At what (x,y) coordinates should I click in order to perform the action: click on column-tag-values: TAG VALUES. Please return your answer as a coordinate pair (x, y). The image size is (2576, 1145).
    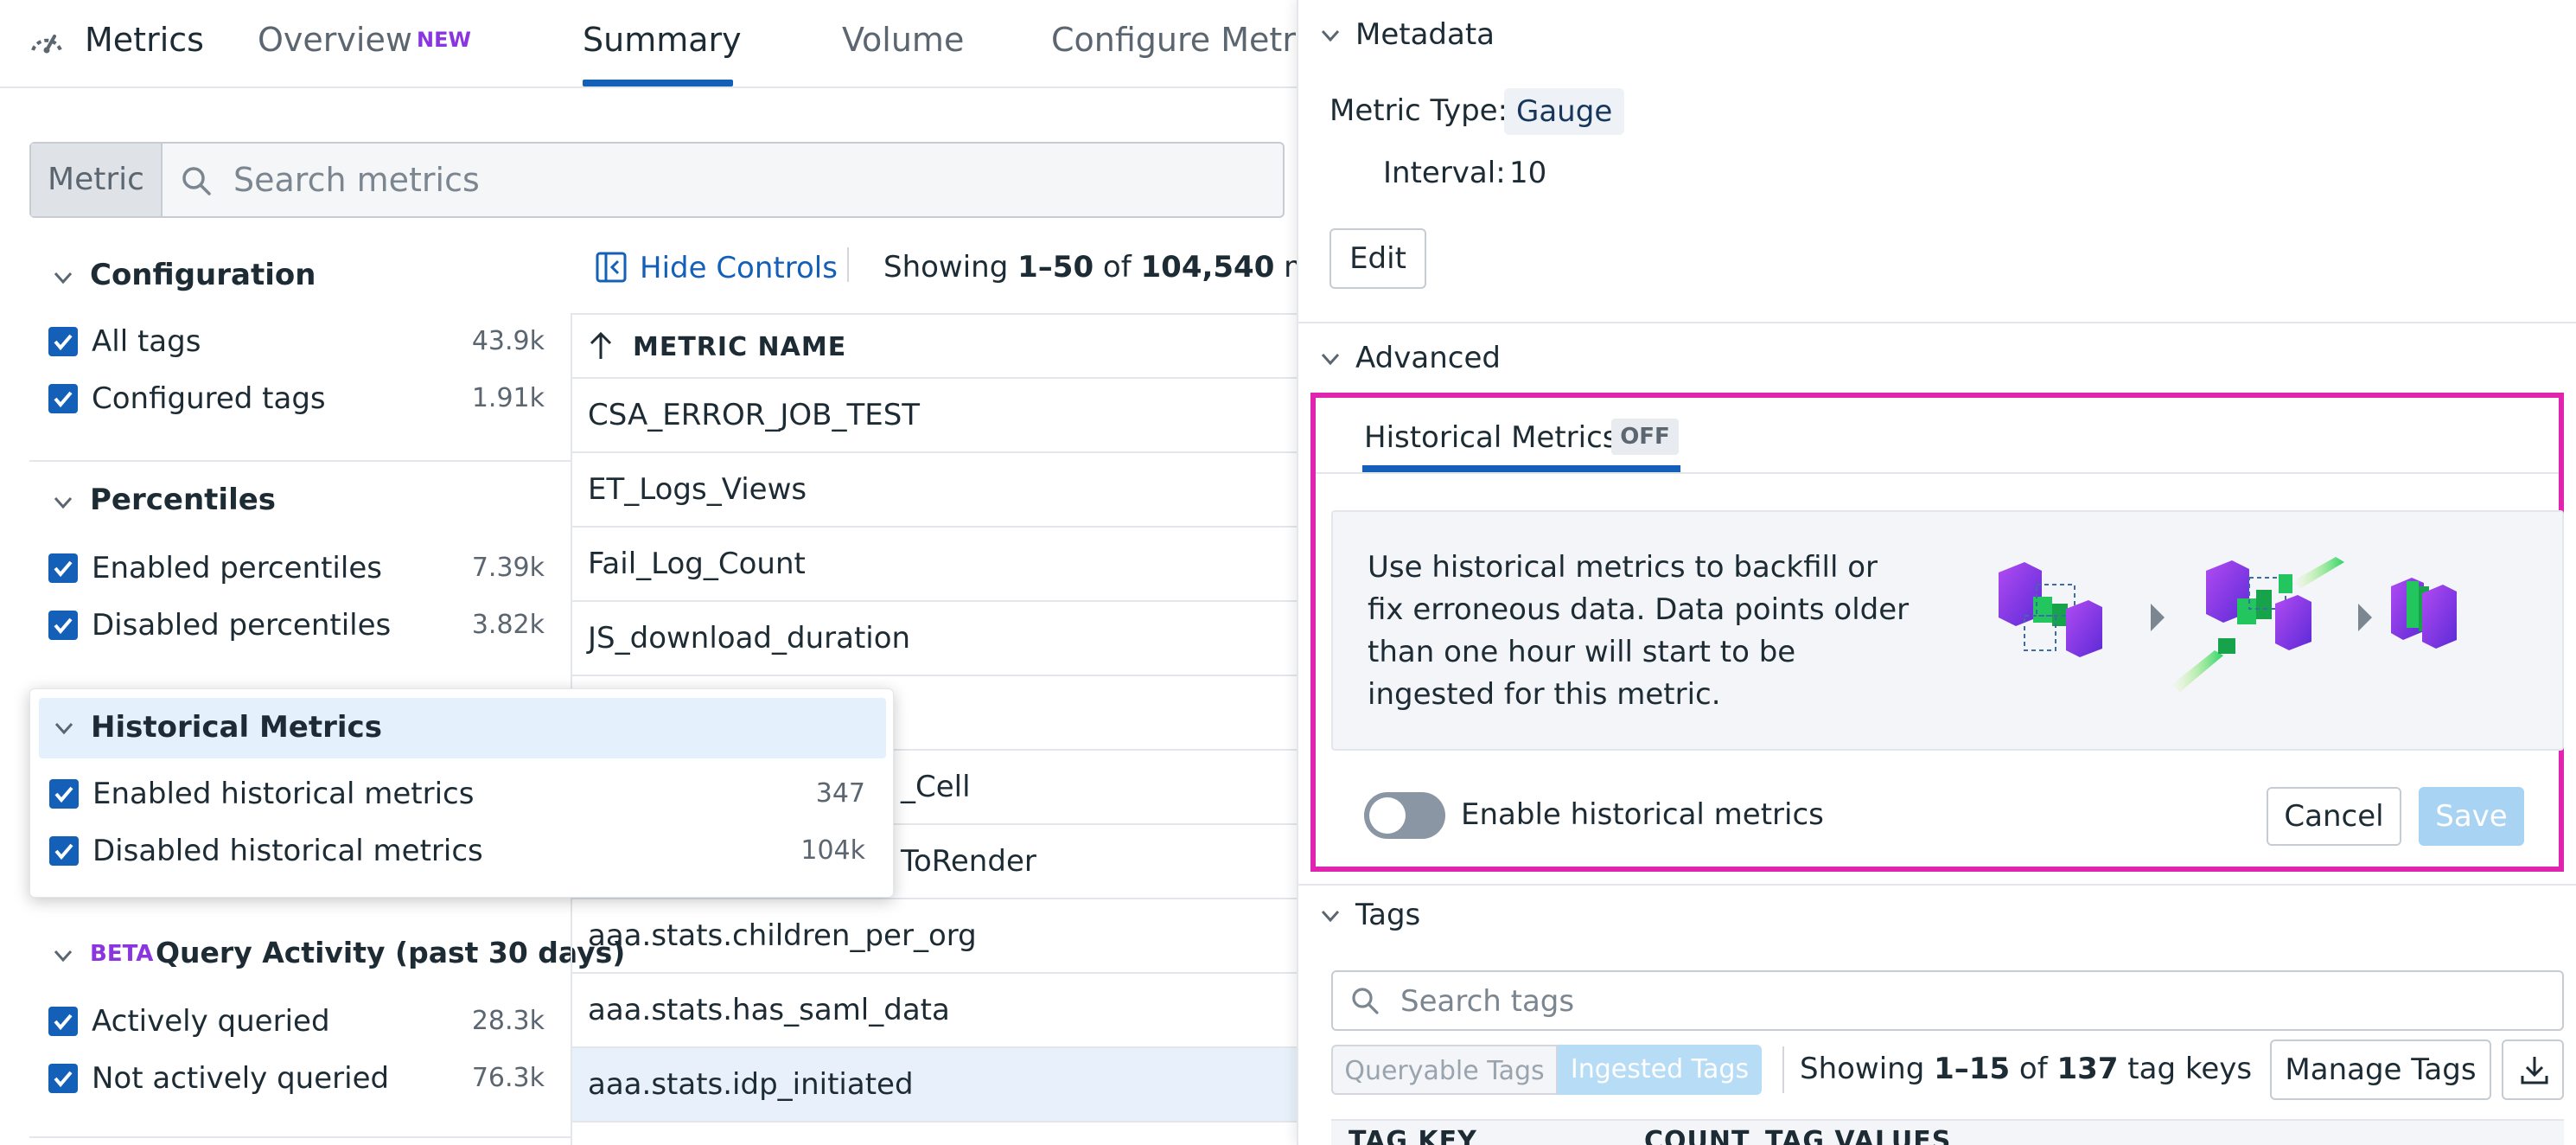
    Looking at the image, I should click on (1858, 1135).